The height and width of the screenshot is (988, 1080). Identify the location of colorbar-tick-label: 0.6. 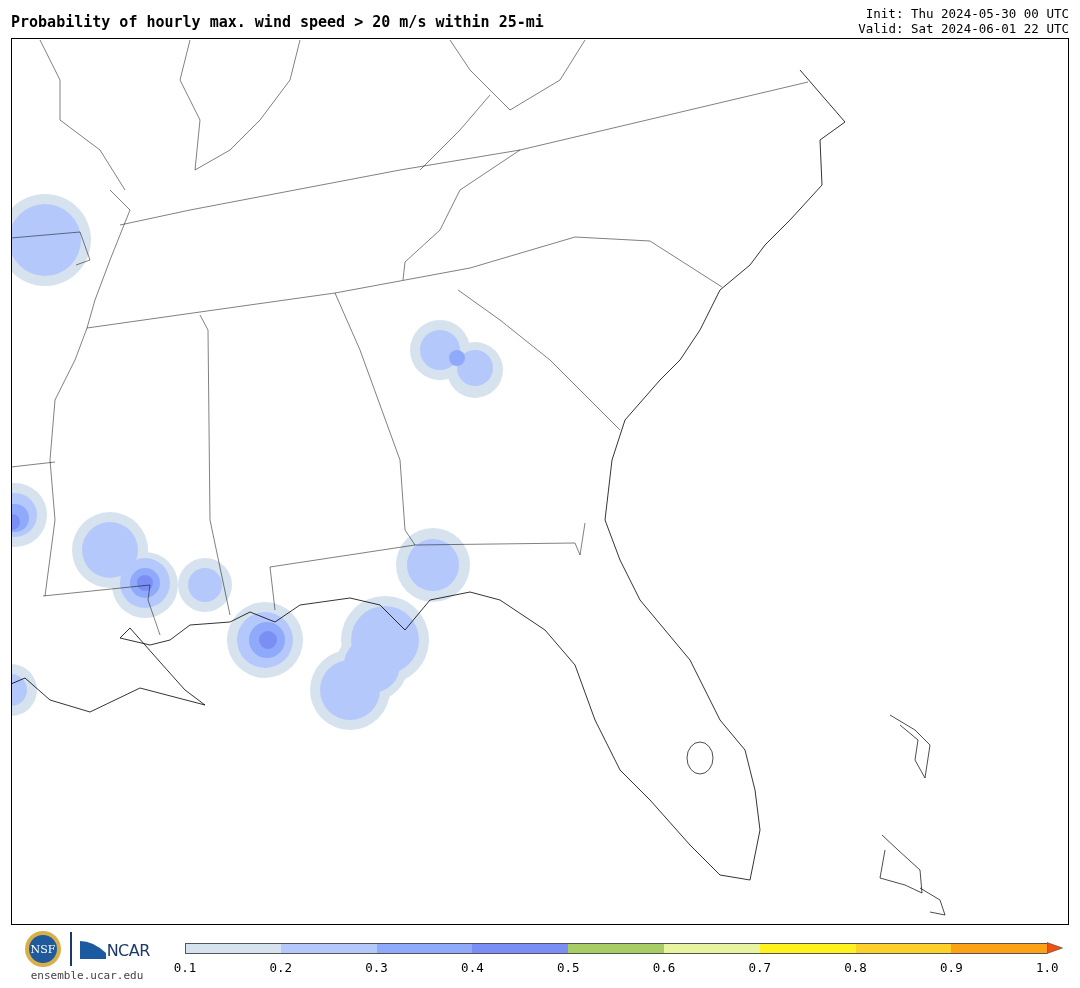
(664, 967).